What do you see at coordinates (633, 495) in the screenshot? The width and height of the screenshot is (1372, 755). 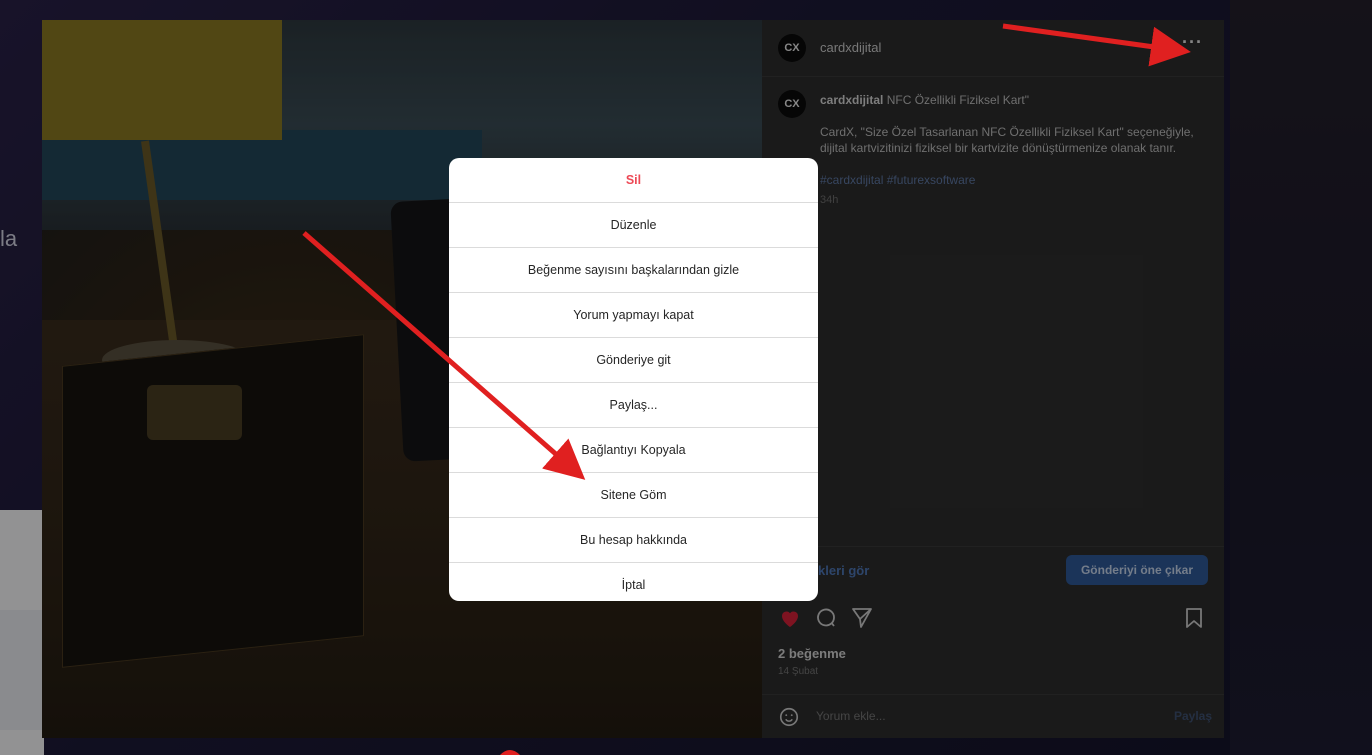 I see `option-embed: Sitene Göm` at bounding box center [633, 495].